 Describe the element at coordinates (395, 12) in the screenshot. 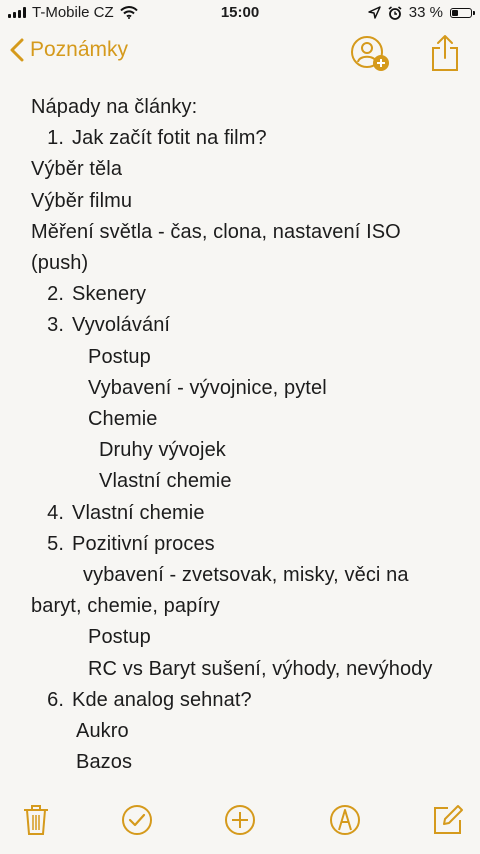

I see `alarm-icon` at that location.